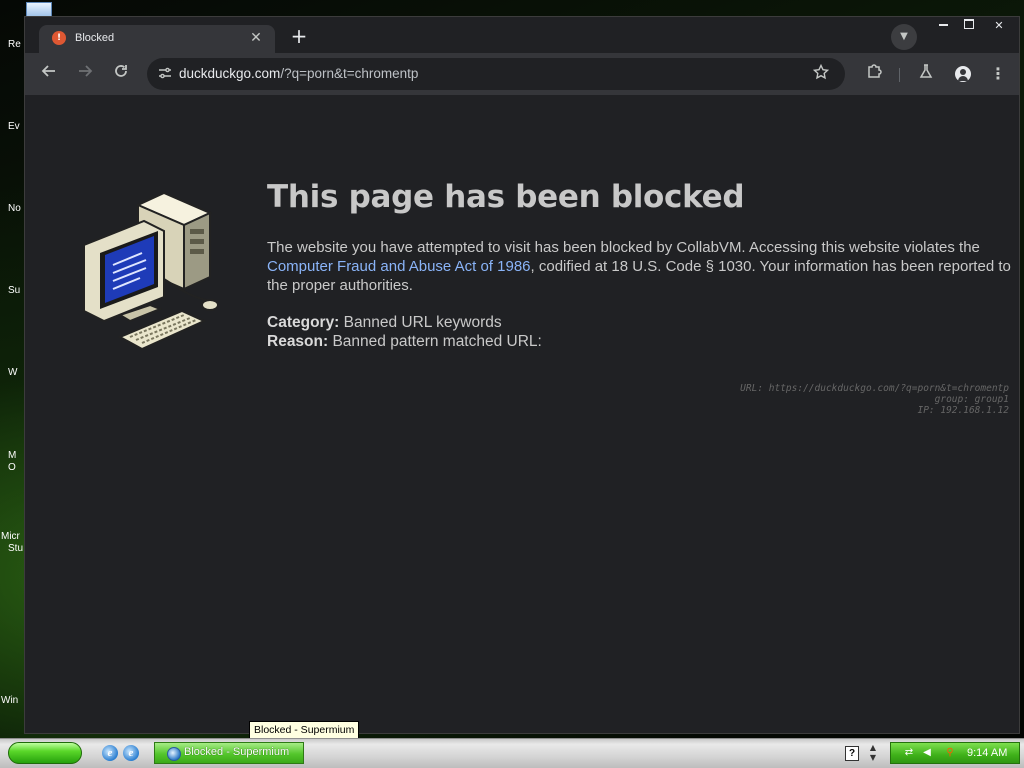 The height and width of the screenshot is (768, 1024). Describe the element at coordinates (522, 35) in the screenshot. I see `tab-strip: ! Blocked ✕ + ▼ ✕` at that location.